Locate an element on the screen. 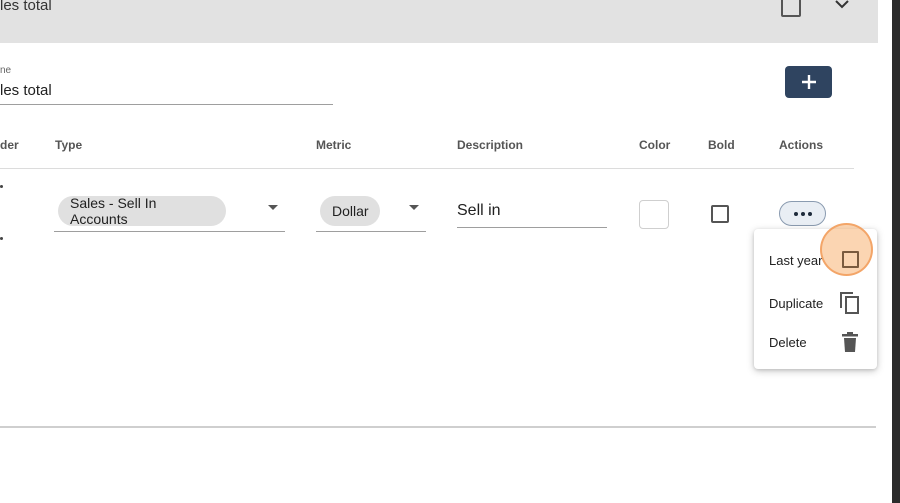 The width and height of the screenshot is (900, 503). table-header-divider is located at coordinates (427, 168).